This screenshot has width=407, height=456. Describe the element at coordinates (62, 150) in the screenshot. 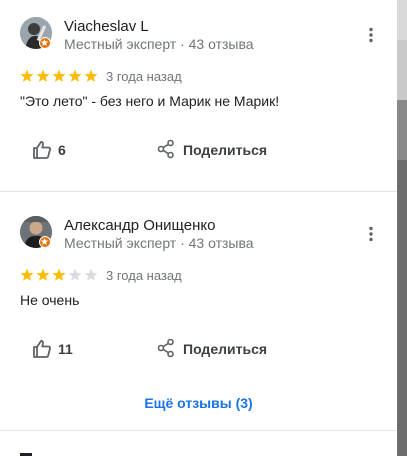

I see `like-count: 6` at that location.